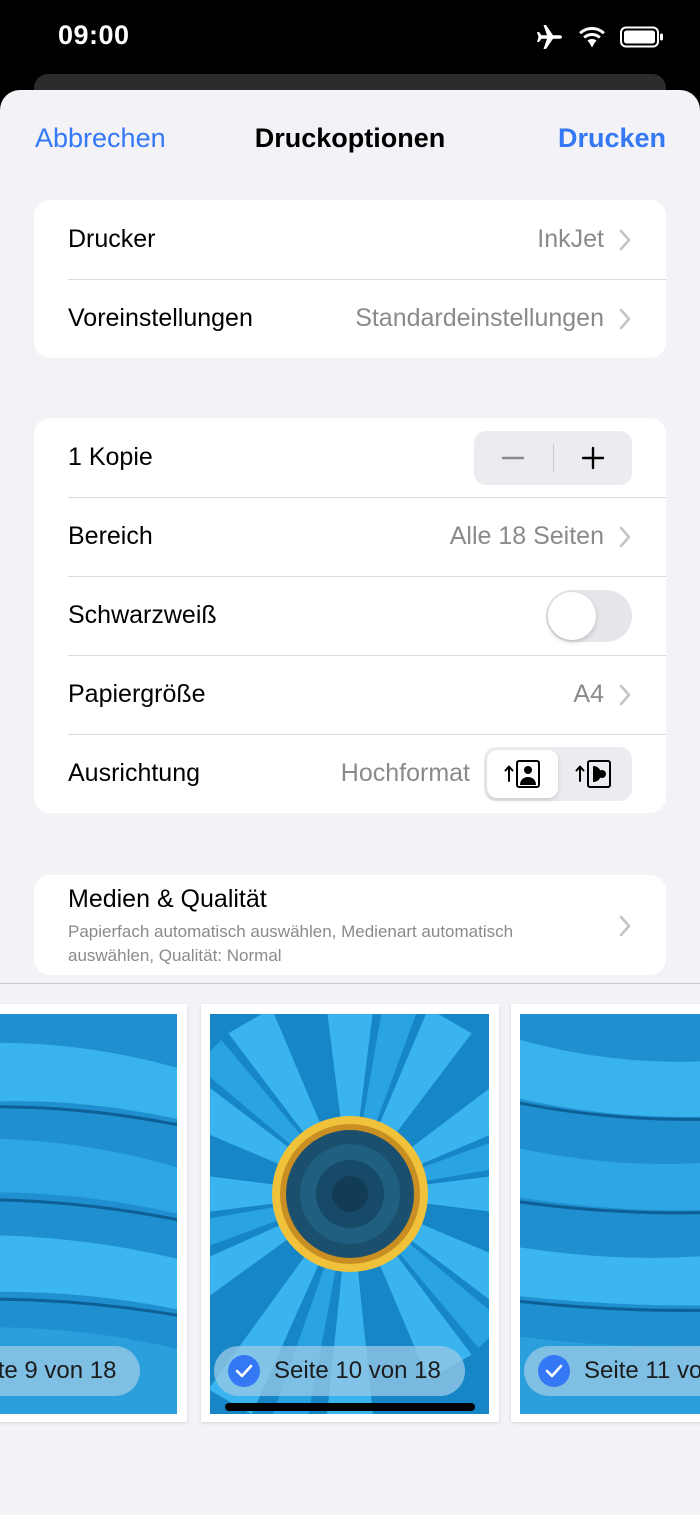  Describe the element at coordinates (167, 898) in the screenshot. I see `media-quality-title: Medien & Qualität` at that location.